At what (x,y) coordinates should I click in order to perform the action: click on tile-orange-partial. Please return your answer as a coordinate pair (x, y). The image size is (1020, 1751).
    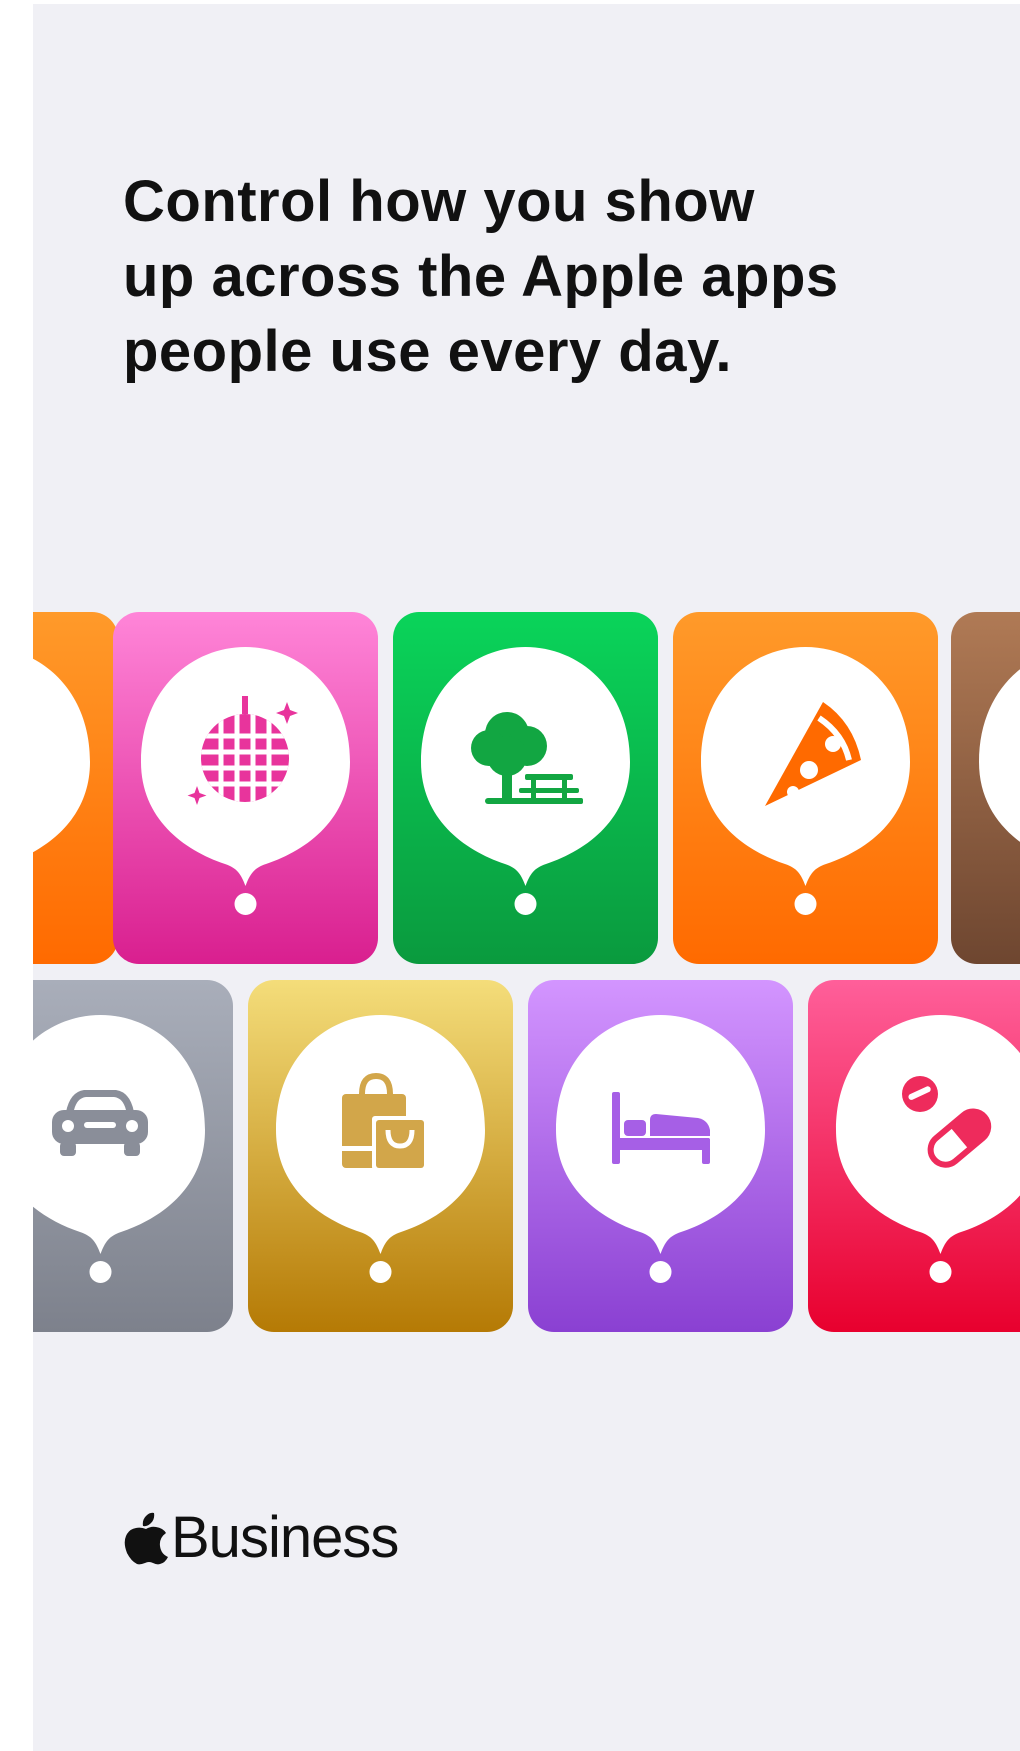
    Looking at the image, I should click on (75, 788).